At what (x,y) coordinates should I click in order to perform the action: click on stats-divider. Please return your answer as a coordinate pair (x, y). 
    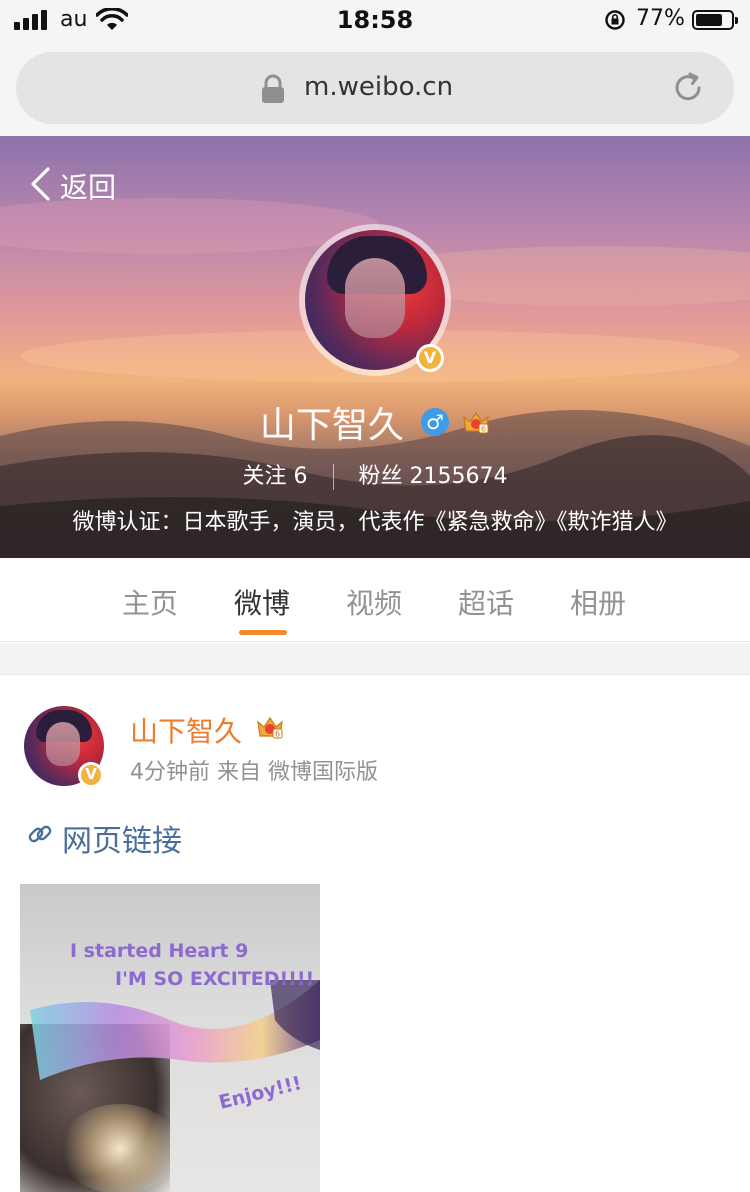
    Looking at the image, I should click on (333, 477).